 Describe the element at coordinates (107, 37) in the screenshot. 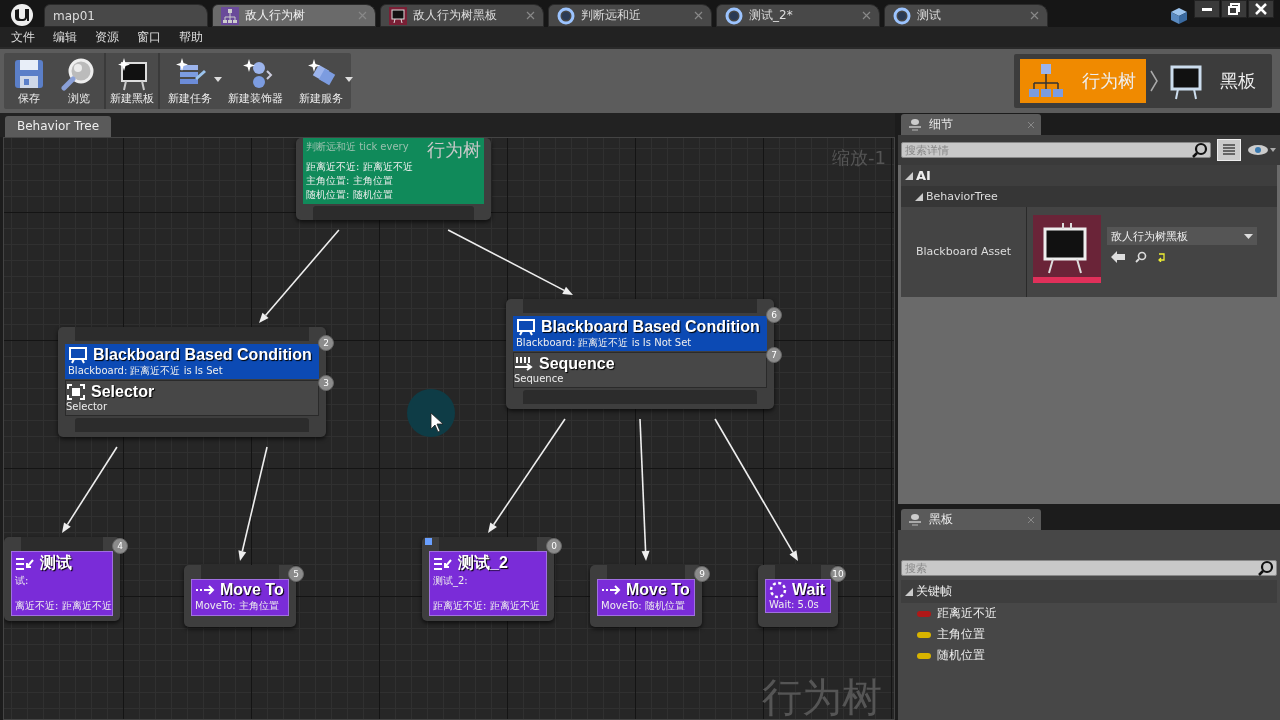

I see `menu-item: 资源` at that location.